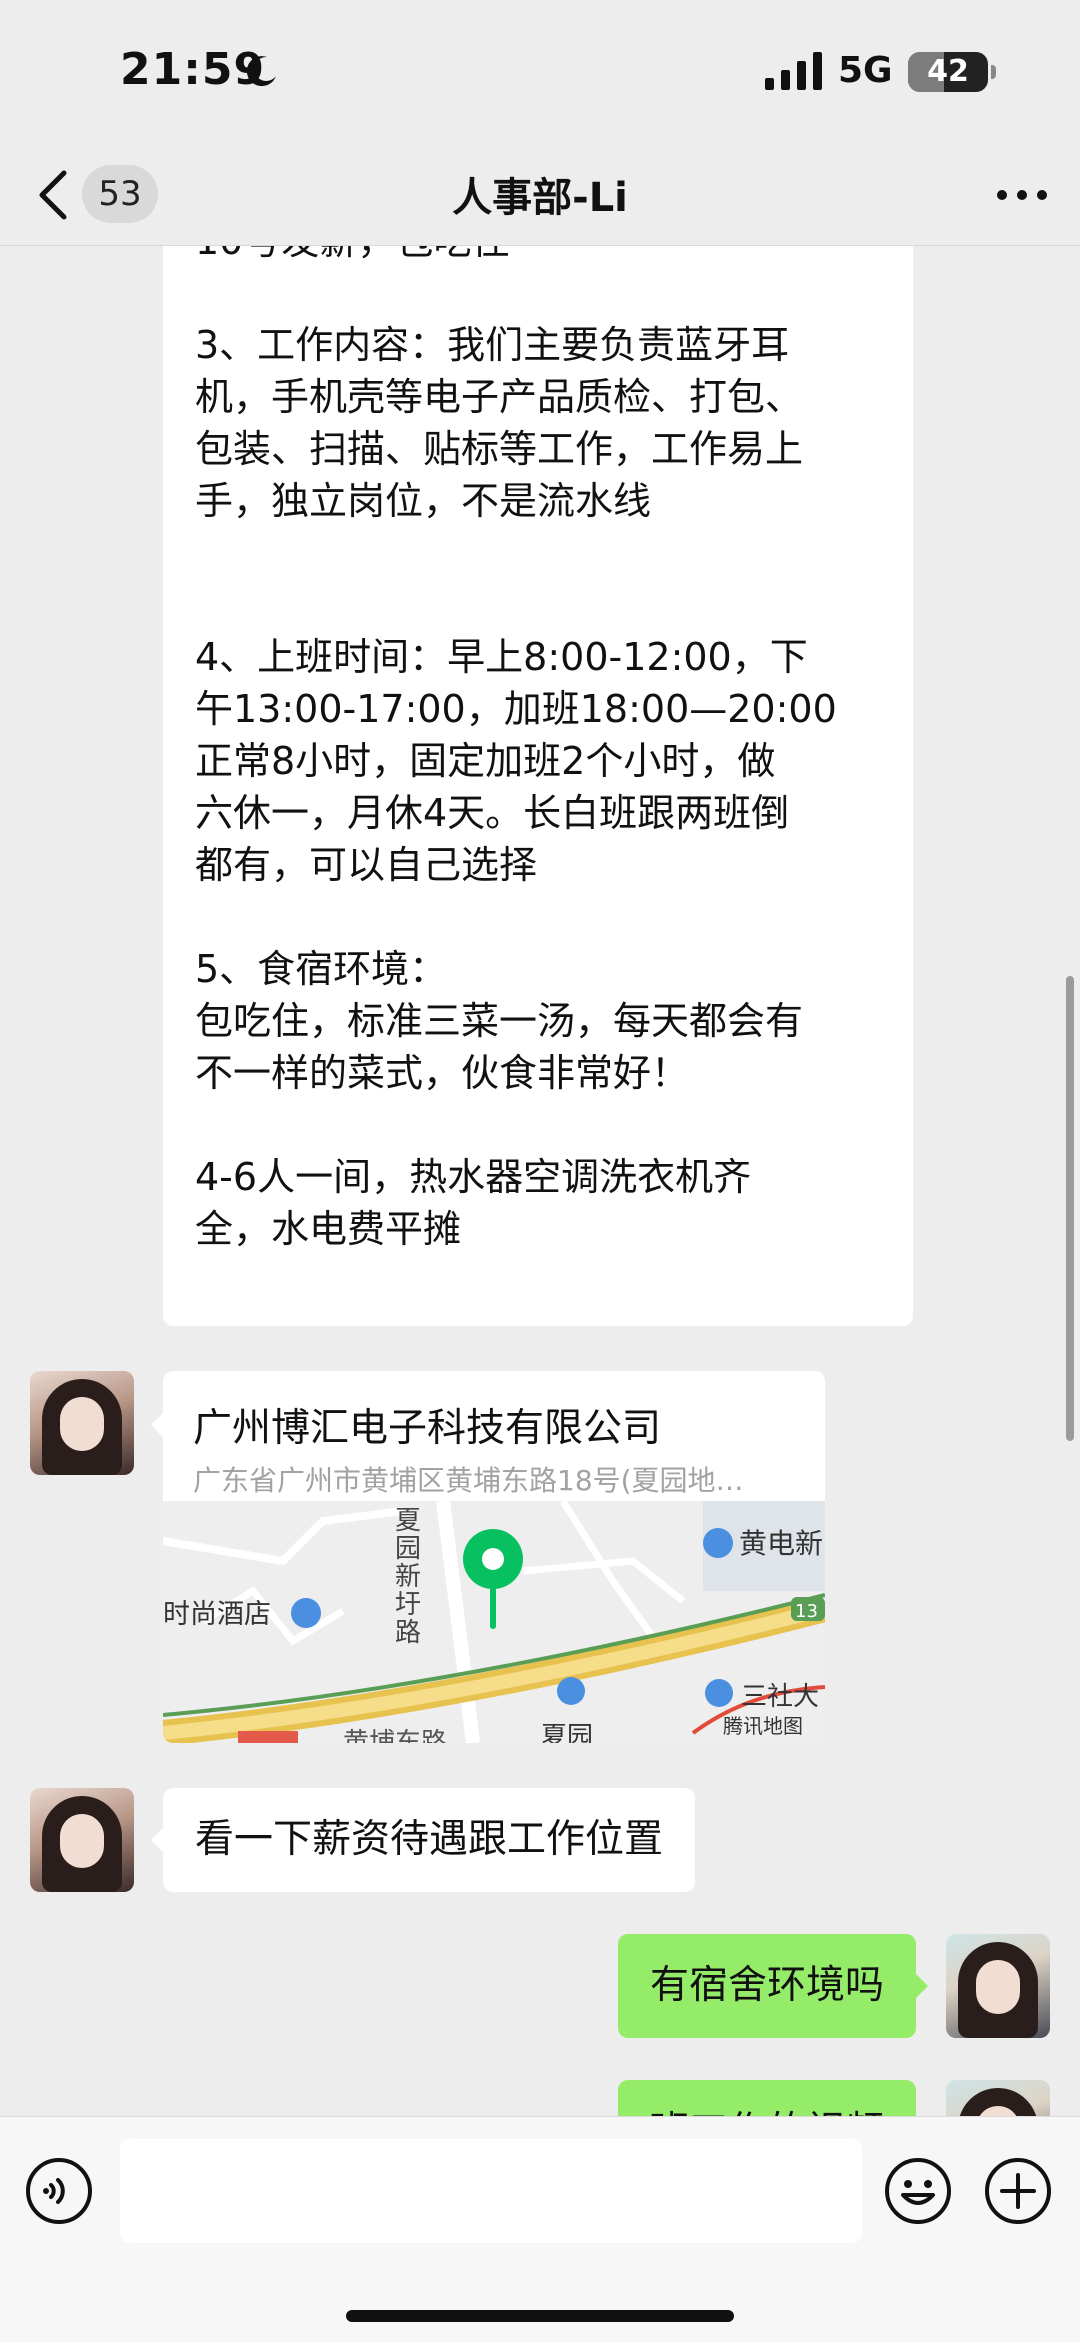 The height and width of the screenshot is (2342, 1080). Describe the element at coordinates (193, 69) in the screenshot. I see `clock: 21:59` at that location.